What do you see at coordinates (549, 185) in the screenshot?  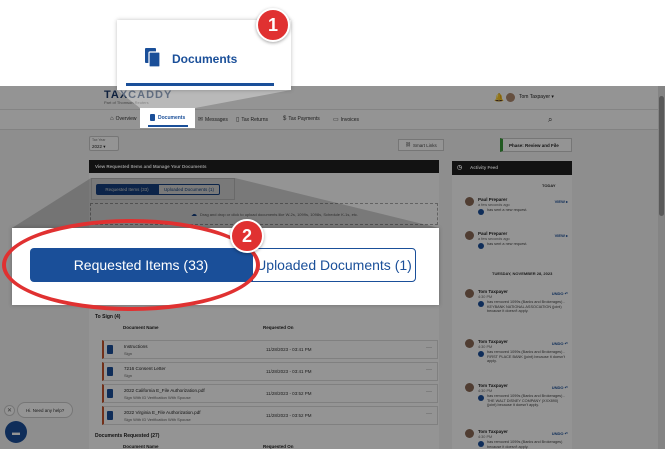 I see `feed-day-label: TODAY` at bounding box center [549, 185].